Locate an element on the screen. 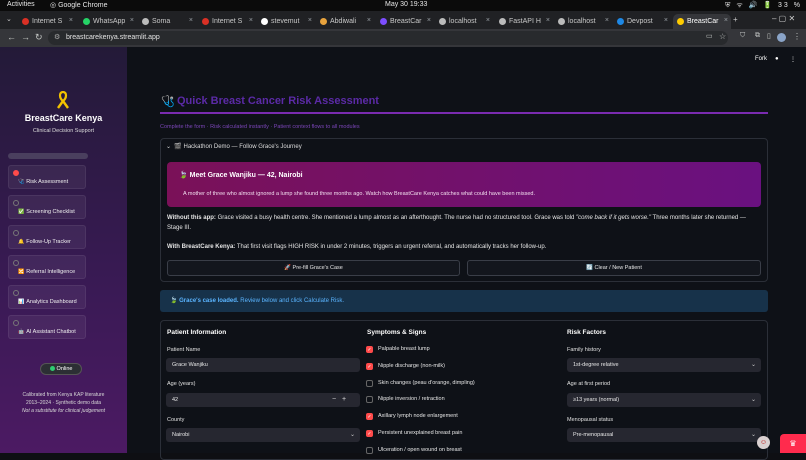  tab-7: localhost × is located at coordinates (464, 21).